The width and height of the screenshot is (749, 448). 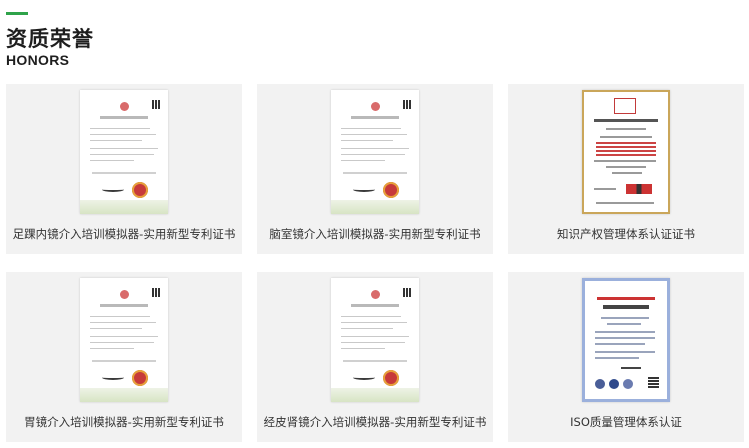 I want to click on honor-caption: 知识产权管理体系认证证书, so click(x=626, y=234).